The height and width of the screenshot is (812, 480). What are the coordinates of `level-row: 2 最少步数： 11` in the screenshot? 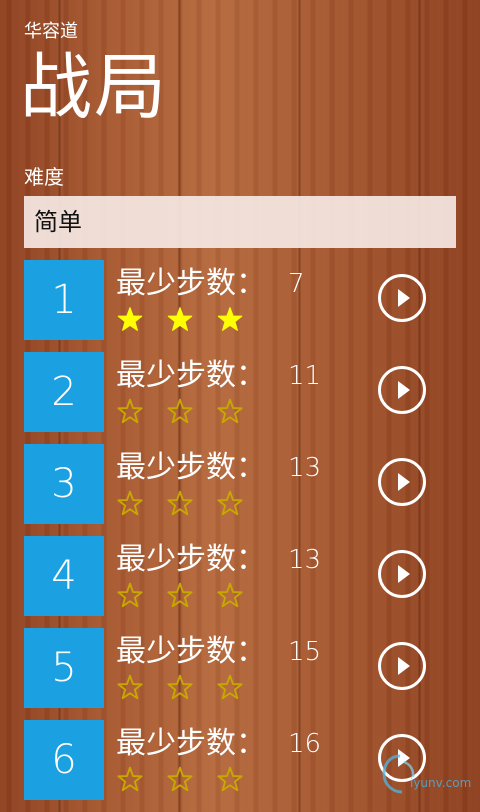 It's located at (240, 392).